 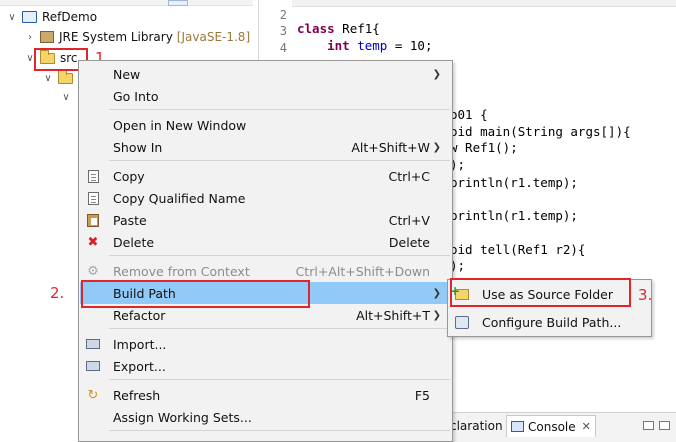 I want to click on tab-console: Console ✕, so click(x=551, y=426).